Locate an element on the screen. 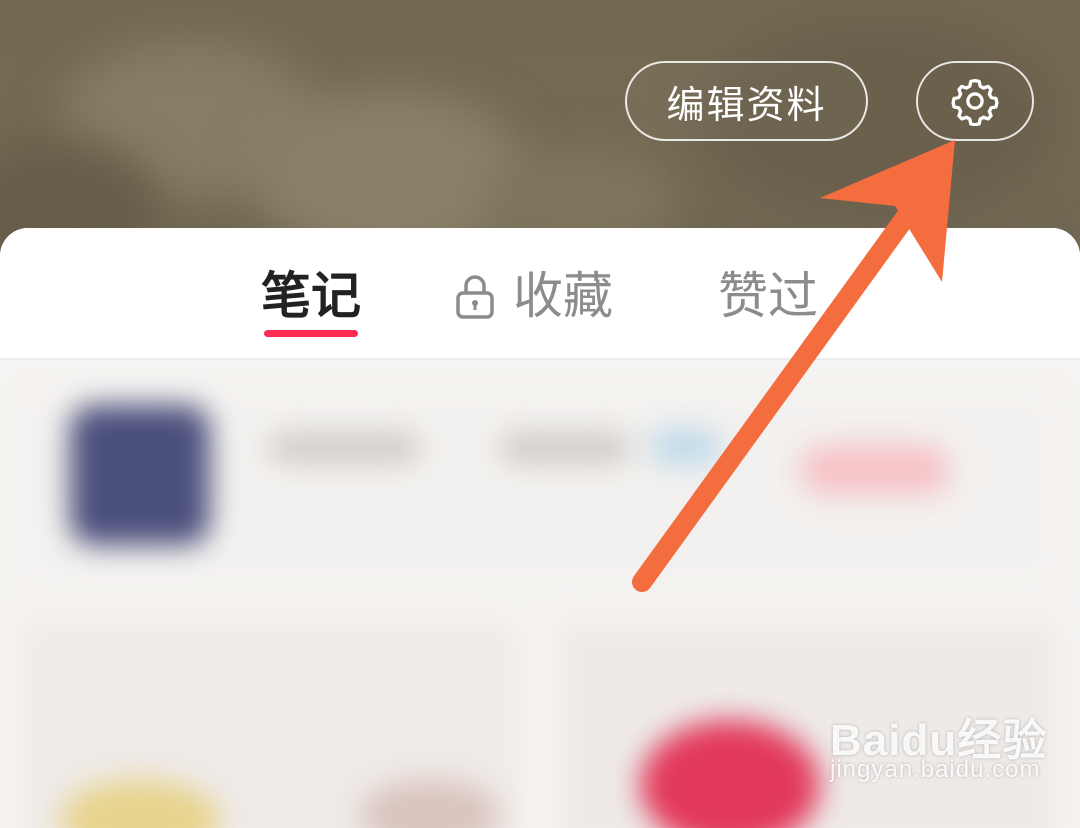  watermark: Baidu经验 jingyan.baidu.com is located at coordinates (950, 746).